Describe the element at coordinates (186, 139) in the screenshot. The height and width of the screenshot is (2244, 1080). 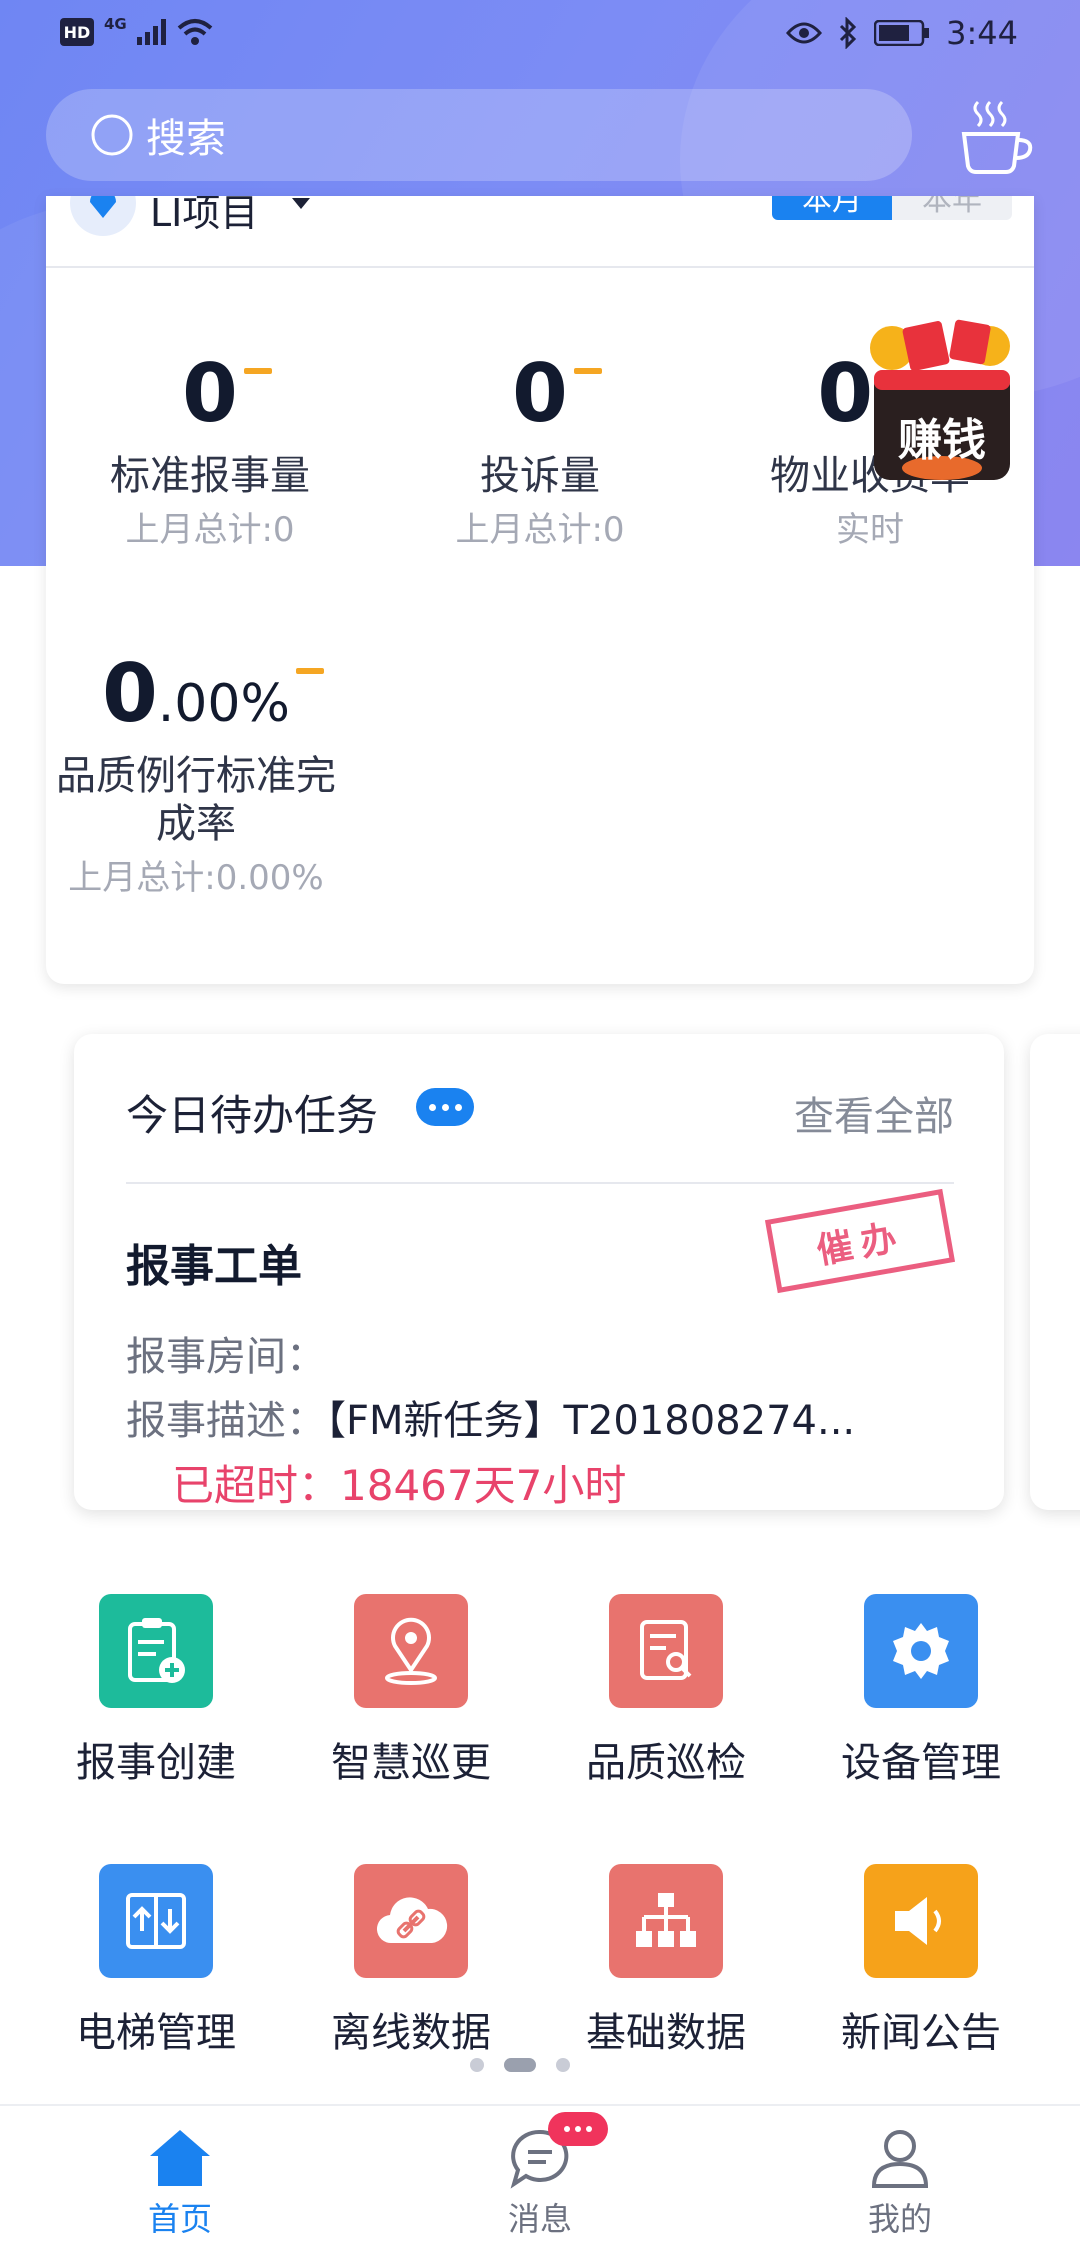
I see `search-placeholder: 搜索` at that location.